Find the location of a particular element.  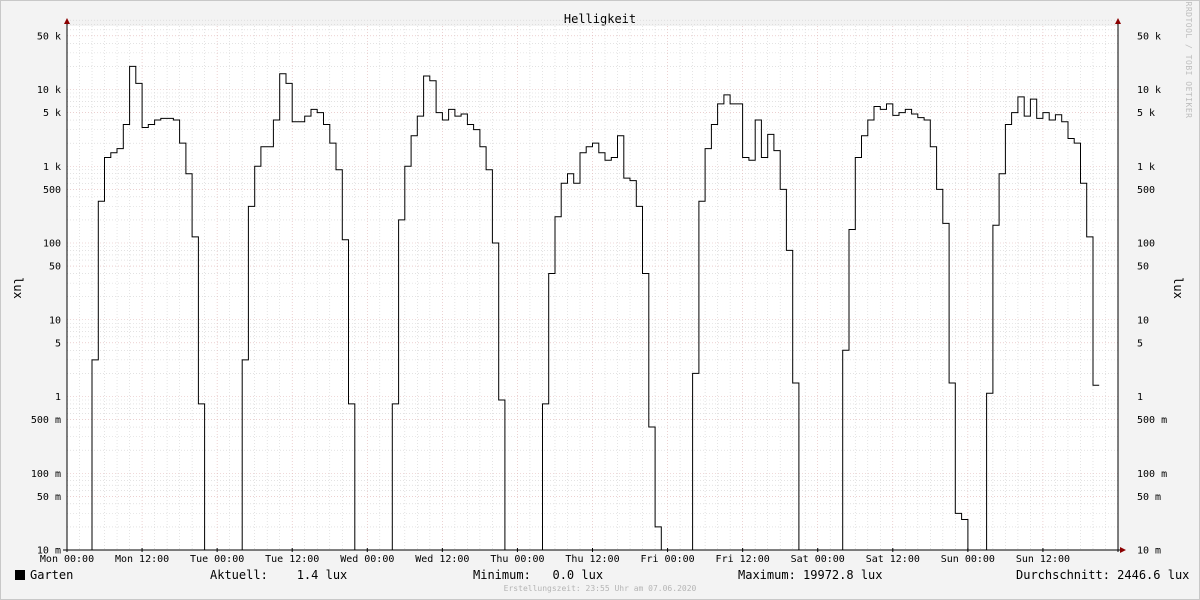

x-tick-label: Wed 12:00 is located at coordinates (442, 559).